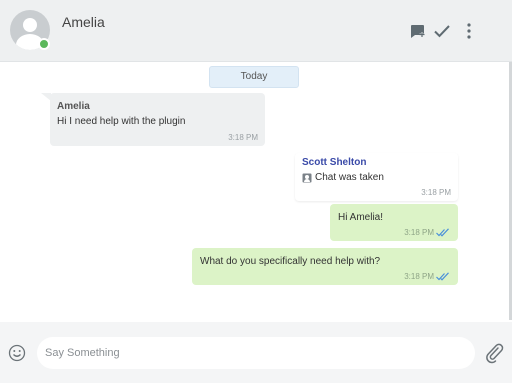 This screenshot has width=512, height=383. What do you see at coordinates (256, 353) in the screenshot?
I see `message-input` at bounding box center [256, 353].